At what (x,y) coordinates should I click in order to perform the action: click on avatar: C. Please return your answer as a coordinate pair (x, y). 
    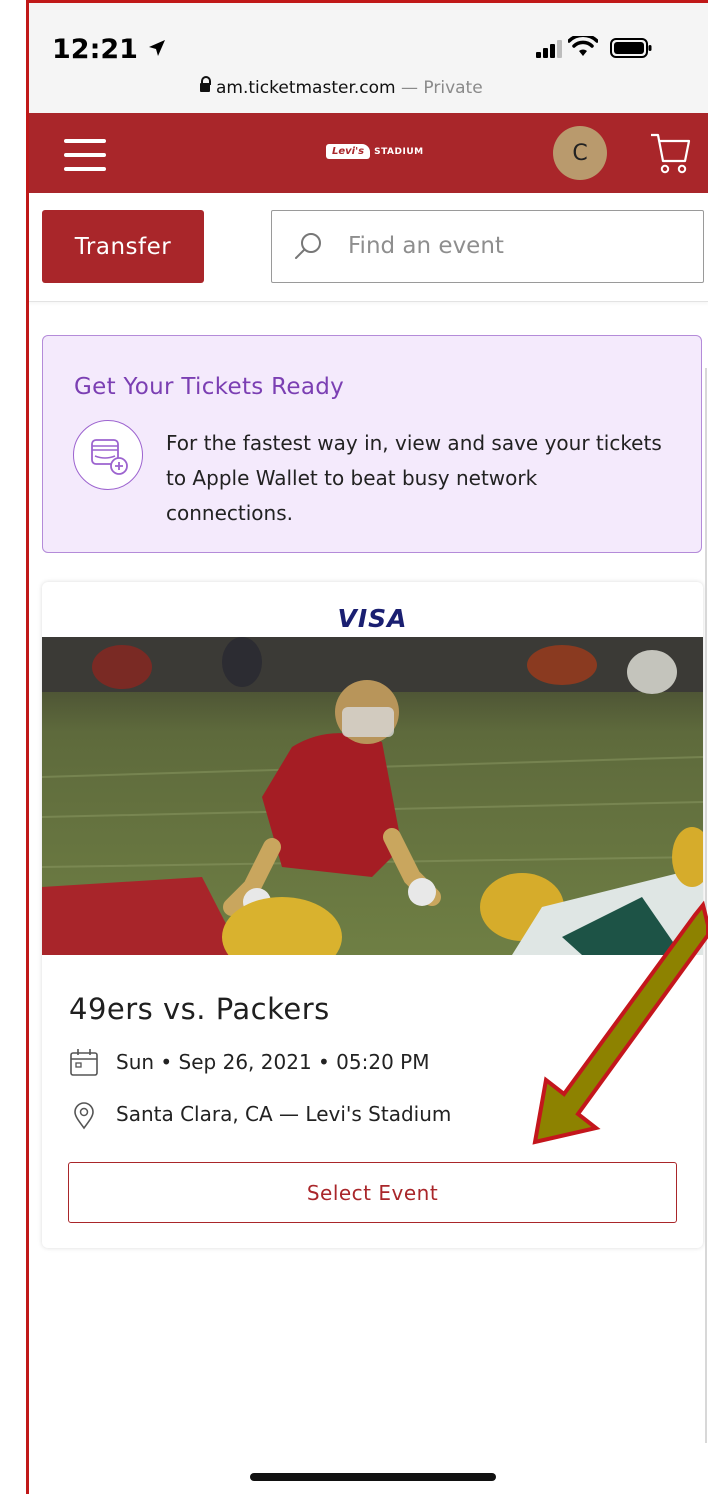
    Looking at the image, I should click on (580, 153).